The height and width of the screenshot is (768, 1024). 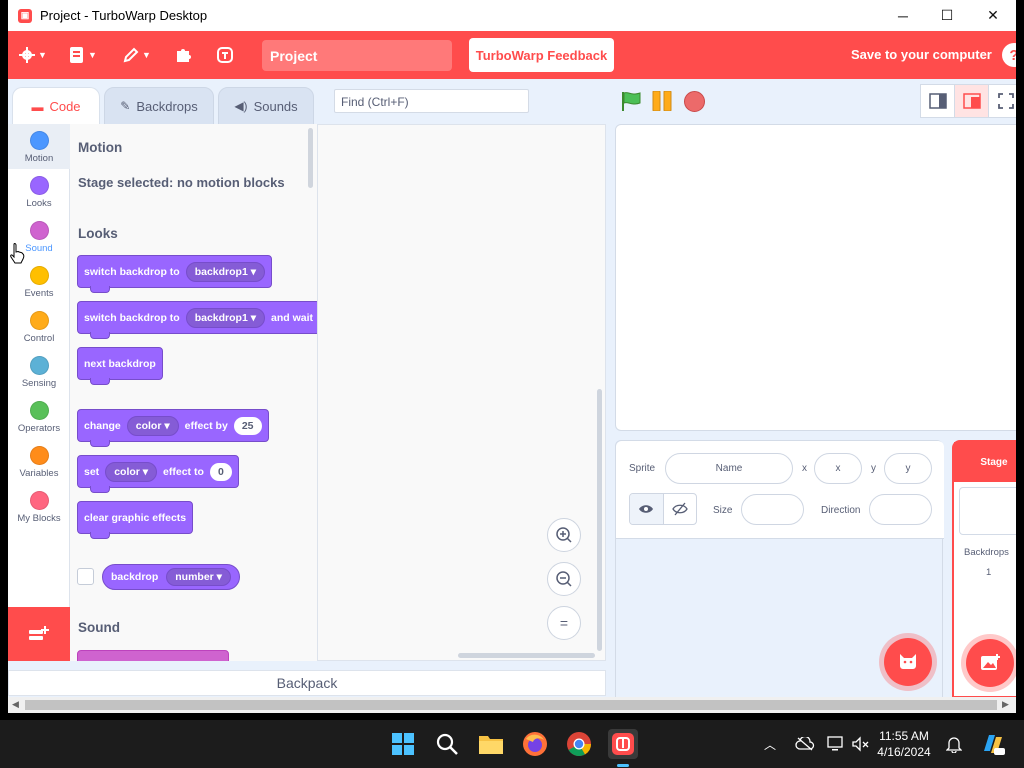 What do you see at coordinates (357, 55) in the screenshot?
I see `project-title-input: Project` at bounding box center [357, 55].